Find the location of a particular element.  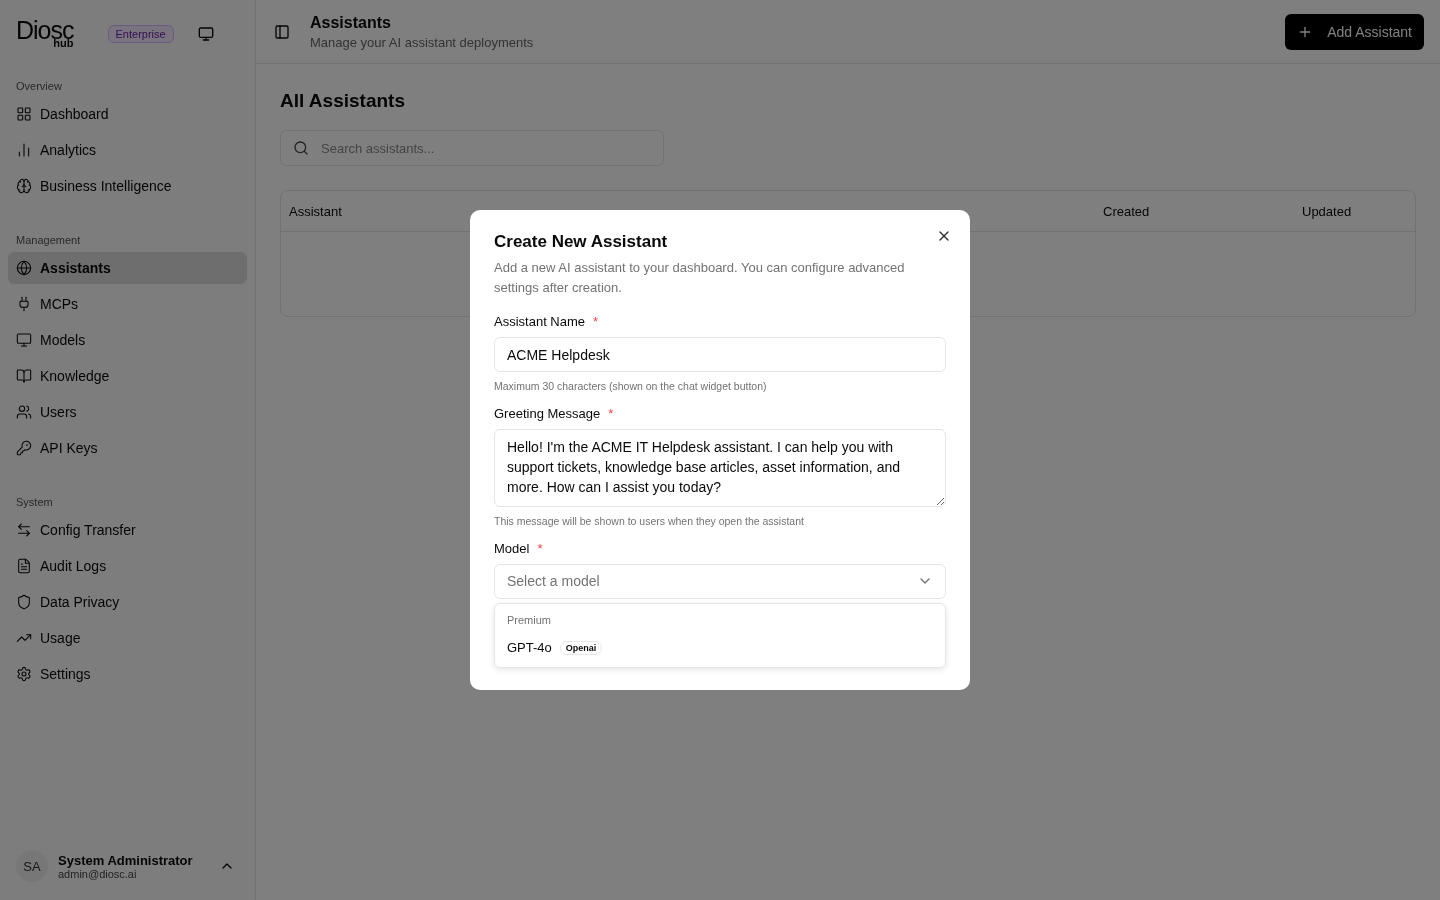

sidebar-item: Knowledge is located at coordinates (127, 376).